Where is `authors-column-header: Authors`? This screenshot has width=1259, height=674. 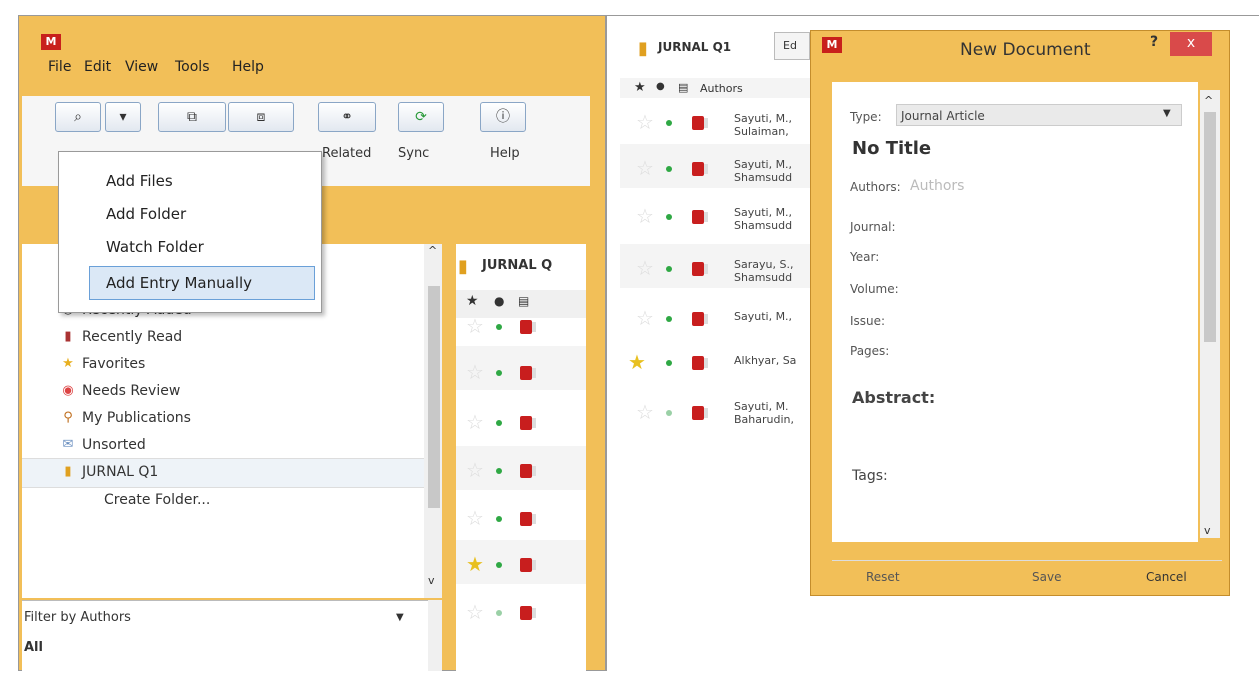 authors-column-header: Authors is located at coordinates (721, 88).